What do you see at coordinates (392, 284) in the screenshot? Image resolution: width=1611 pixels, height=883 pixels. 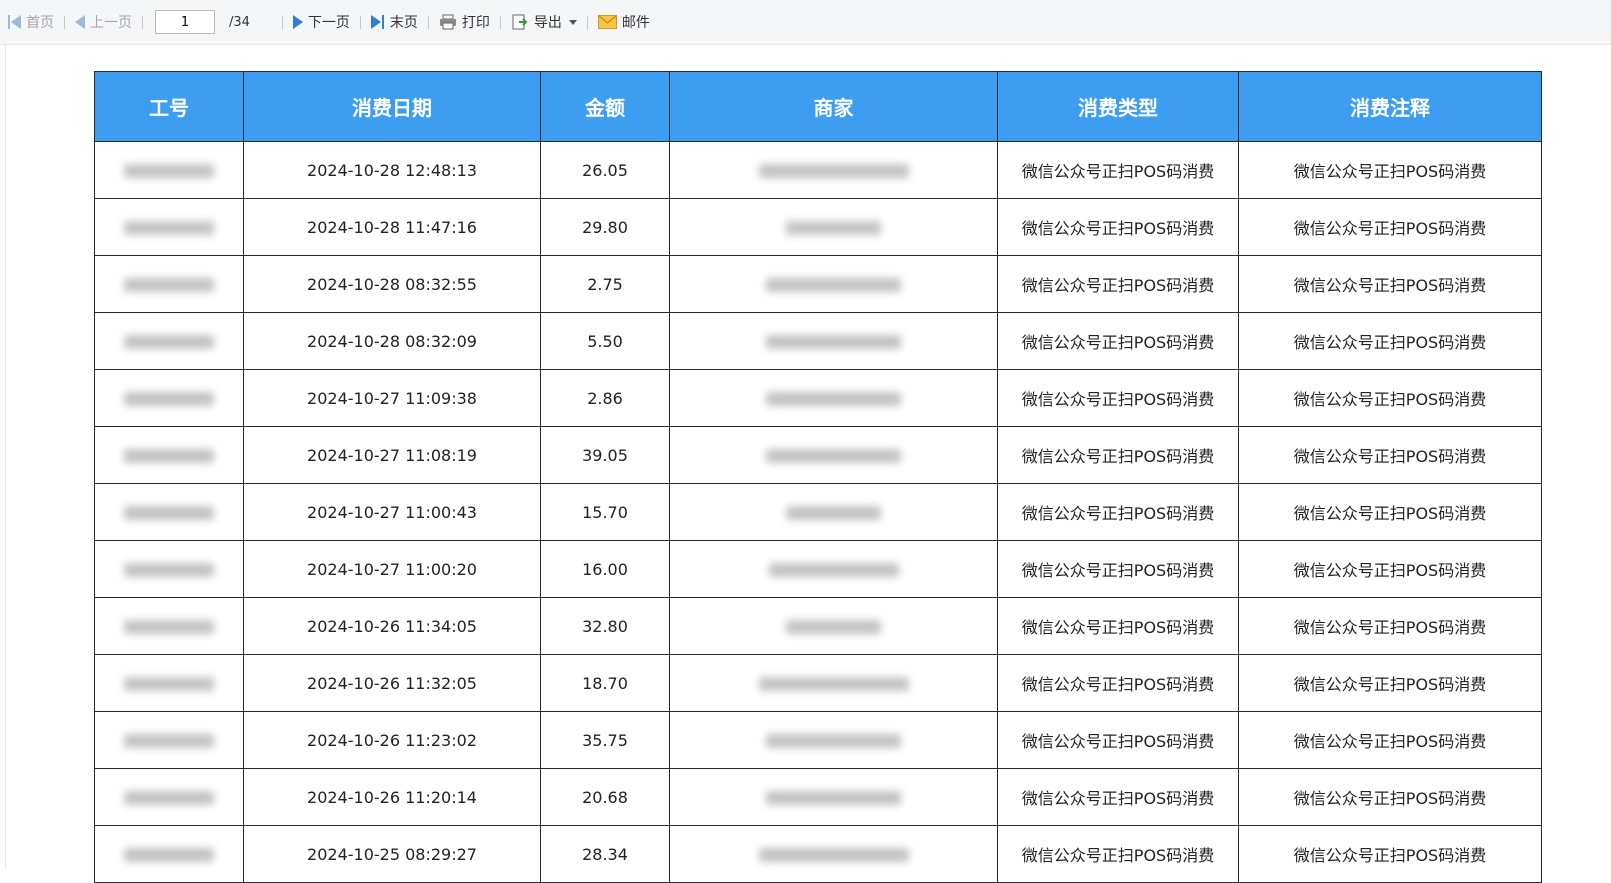 I see `date-cell: 2024-10-28 08:32:55` at bounding box center [392, 284].